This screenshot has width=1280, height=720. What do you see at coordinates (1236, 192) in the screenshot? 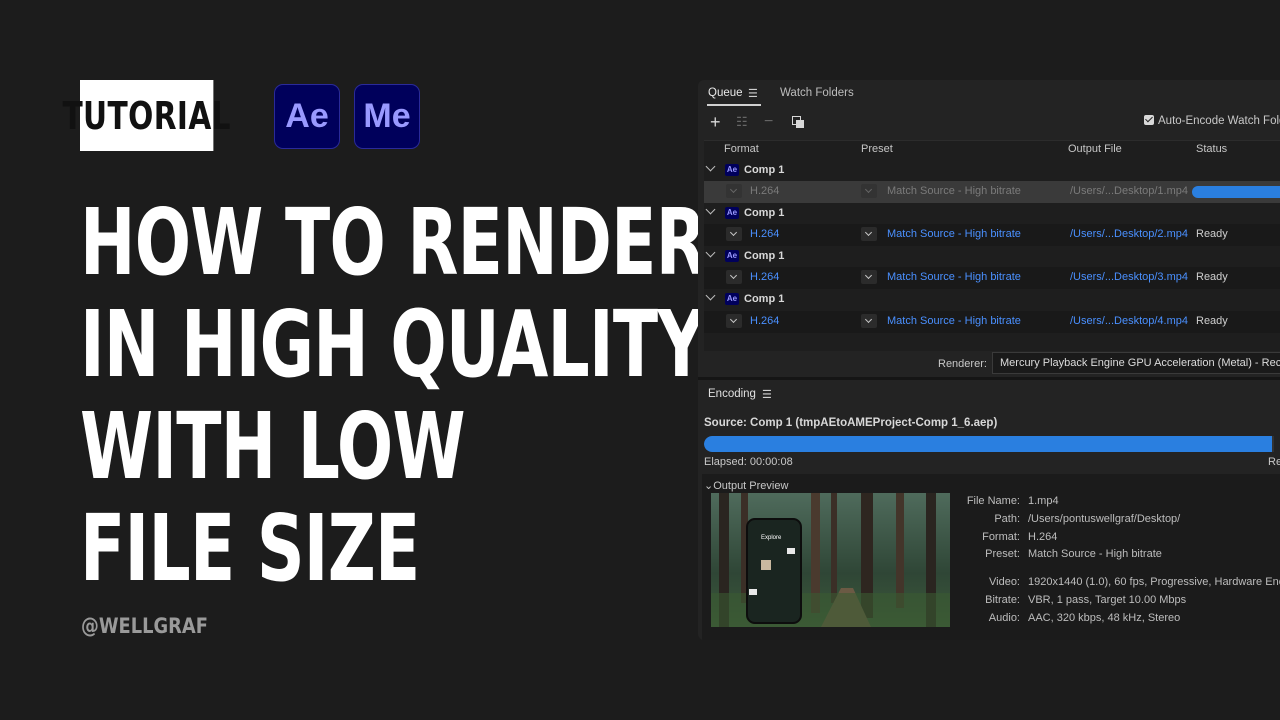
I see `queue-item-progress` at bounding box center [1236, 192].